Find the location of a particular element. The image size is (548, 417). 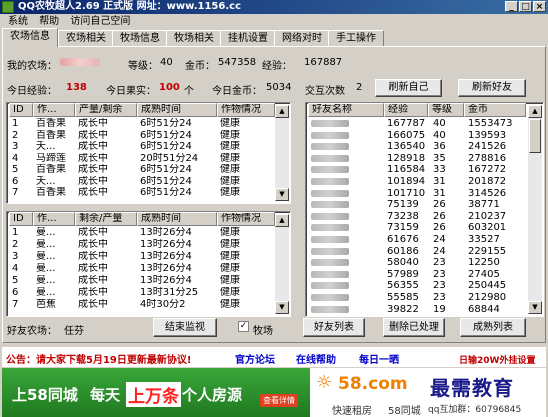

table-row: 3 曼... 成长中 13时26分4 健康 is located at coordinates (142, 256).